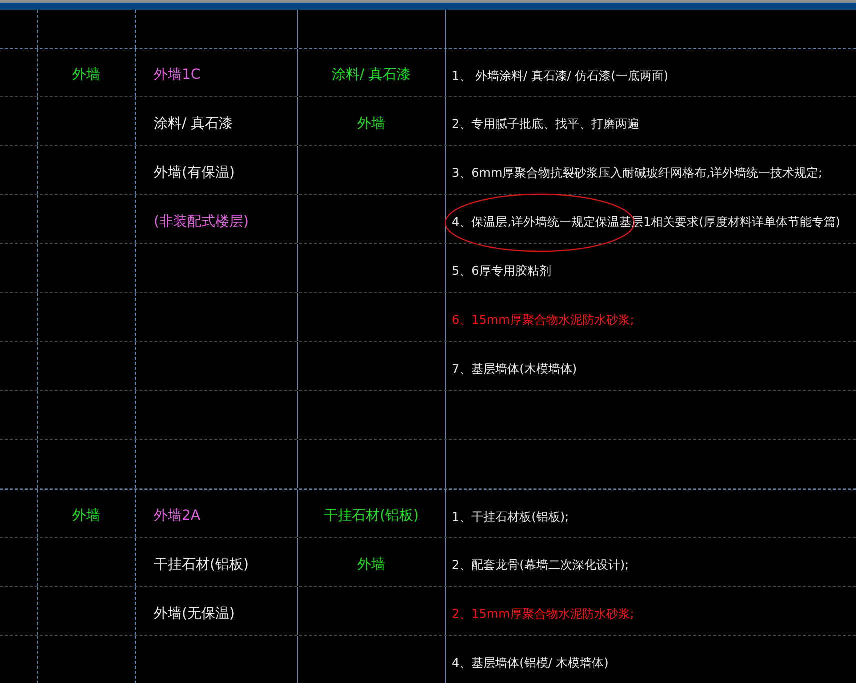 Image resolution: width=856 pixels, height=683 pixels. What do you see at coordinates (546, 124) in the screenshot?
I see `layer-text: 2、专用腻子批底、找平、打磨两遍` at bounding box center [546, 124].